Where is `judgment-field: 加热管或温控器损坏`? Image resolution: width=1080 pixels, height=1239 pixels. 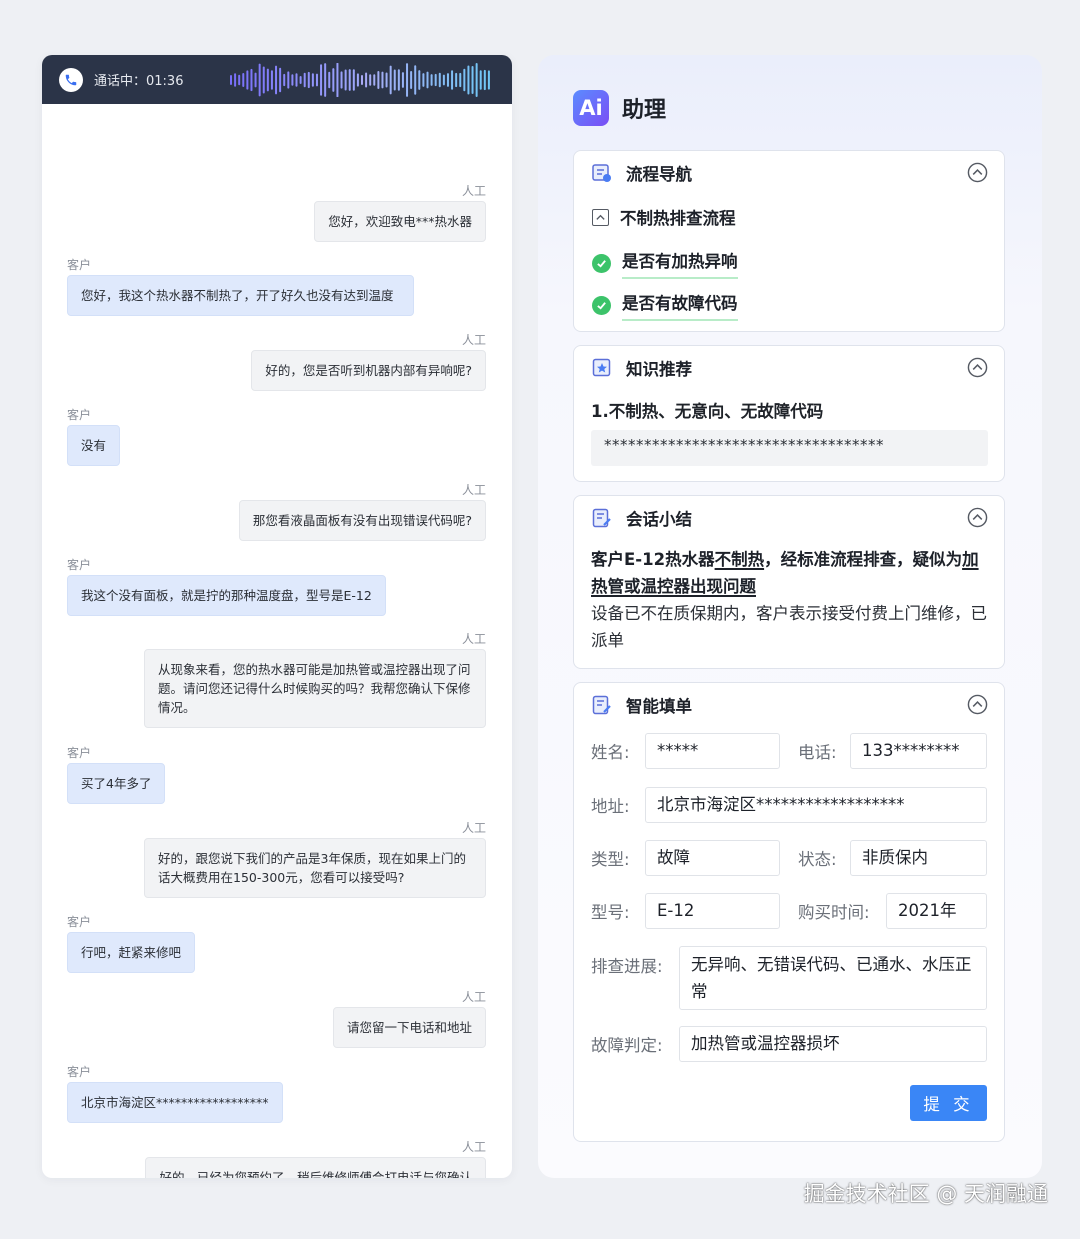
judgment-field: 加热管或温控器损坏 is located at coordinates (833, 1044).